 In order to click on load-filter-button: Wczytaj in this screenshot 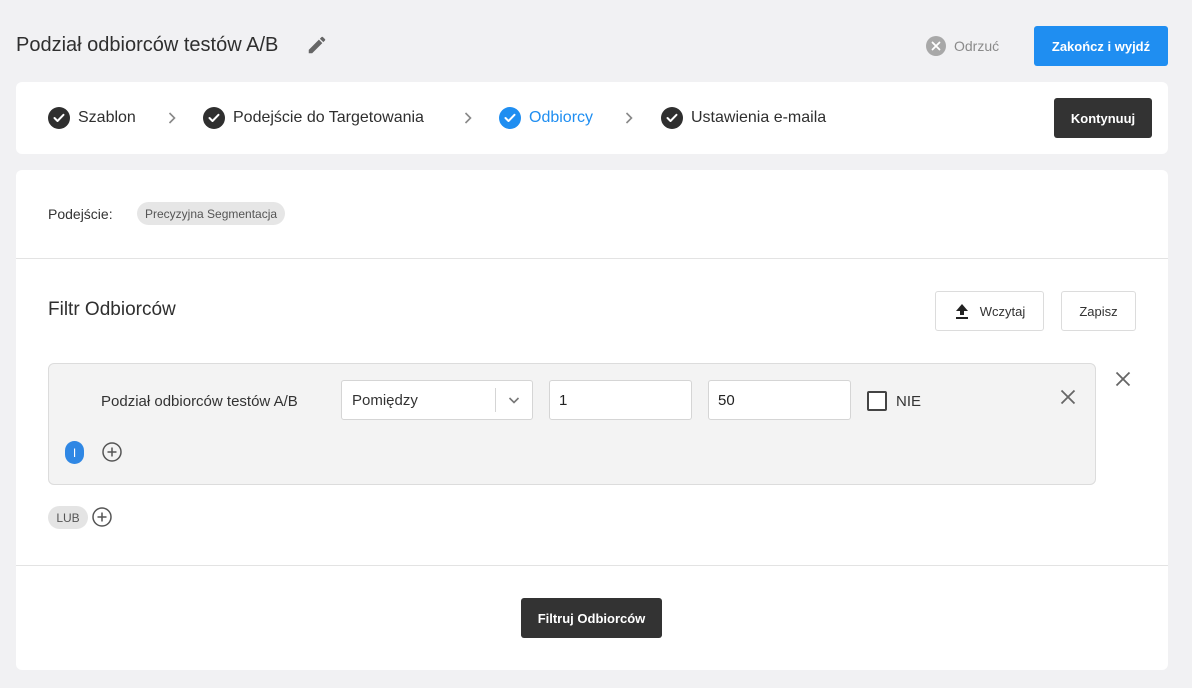, I will do `click(989, 311)`.